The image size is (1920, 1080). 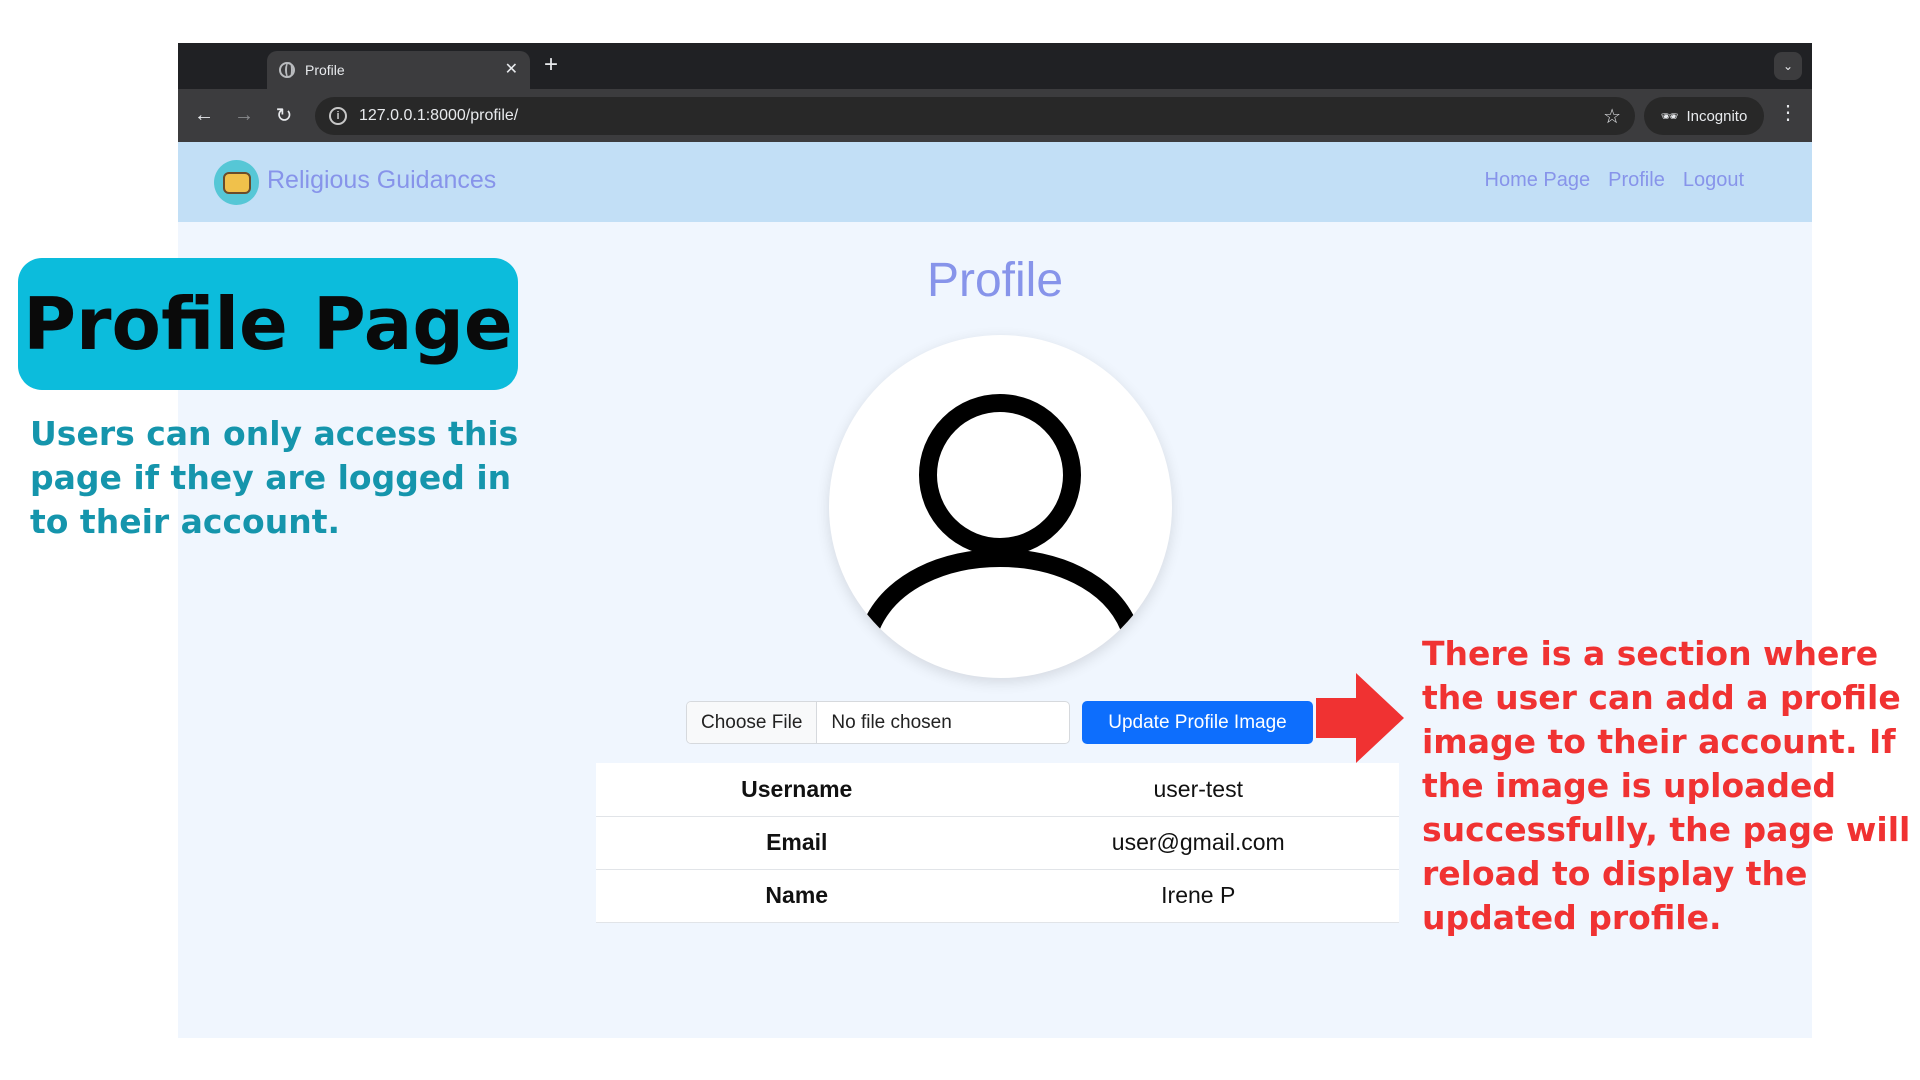 I want to click on name-label: Name, so click(x=797, y=896).